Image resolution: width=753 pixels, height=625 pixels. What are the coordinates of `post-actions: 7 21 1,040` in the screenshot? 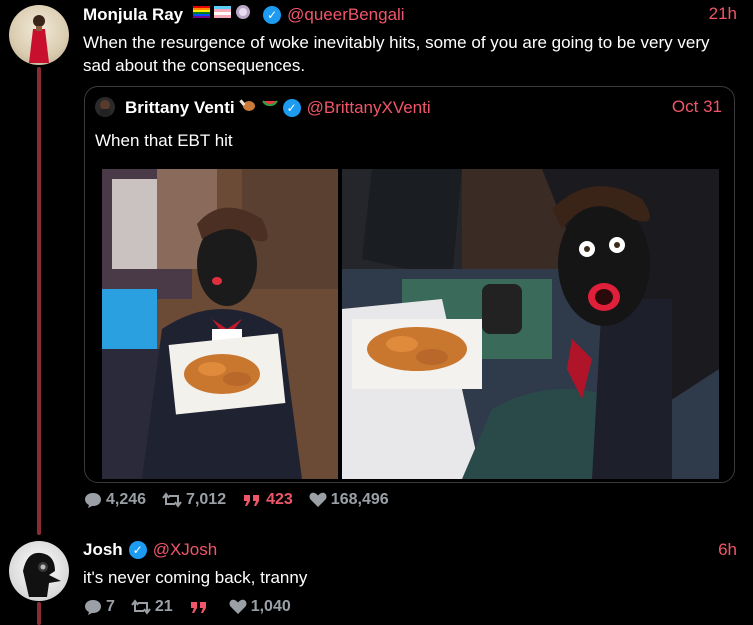 It's located at (195, 607).